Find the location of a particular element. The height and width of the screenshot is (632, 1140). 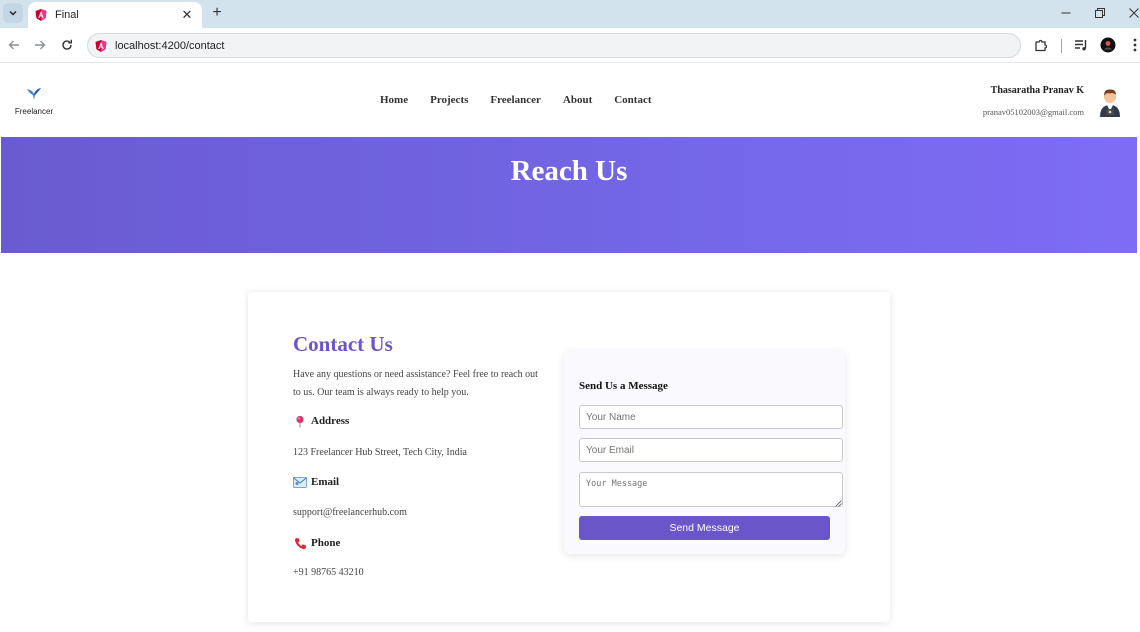

nav-about: About is located at coordinates (577, 100).